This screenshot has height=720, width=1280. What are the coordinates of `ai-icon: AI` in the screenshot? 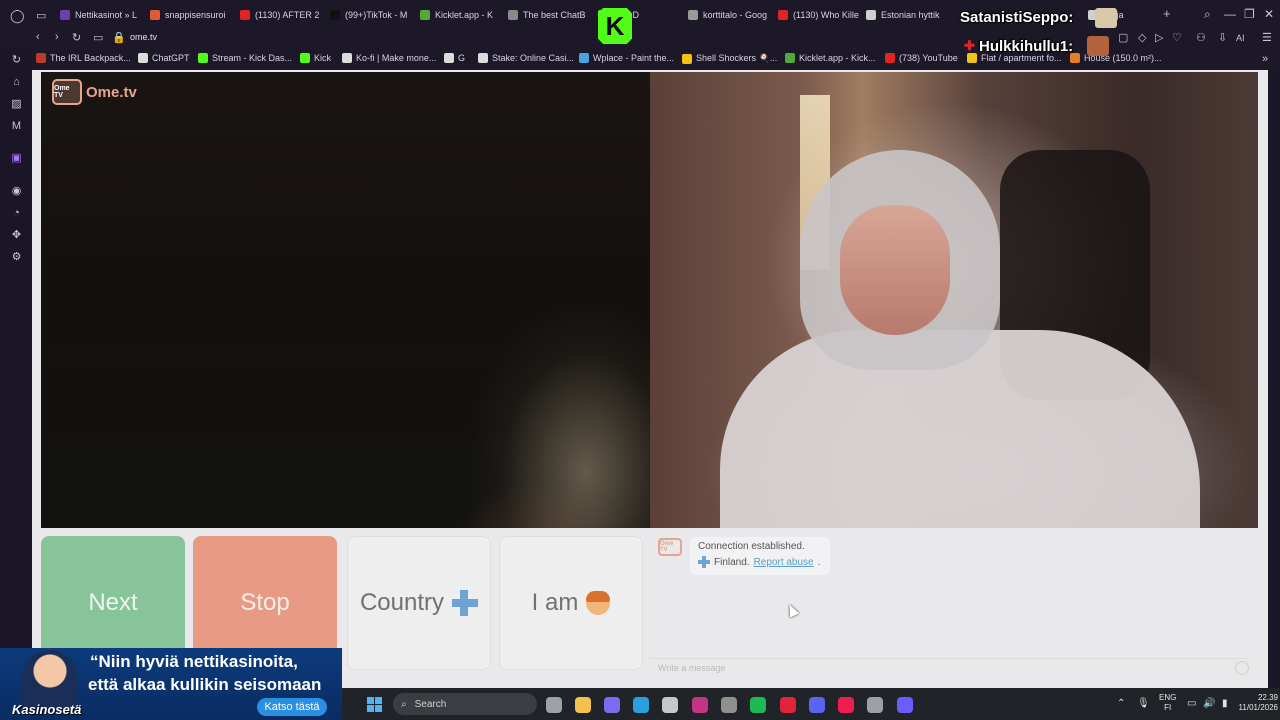 It's located at (1240, 38).